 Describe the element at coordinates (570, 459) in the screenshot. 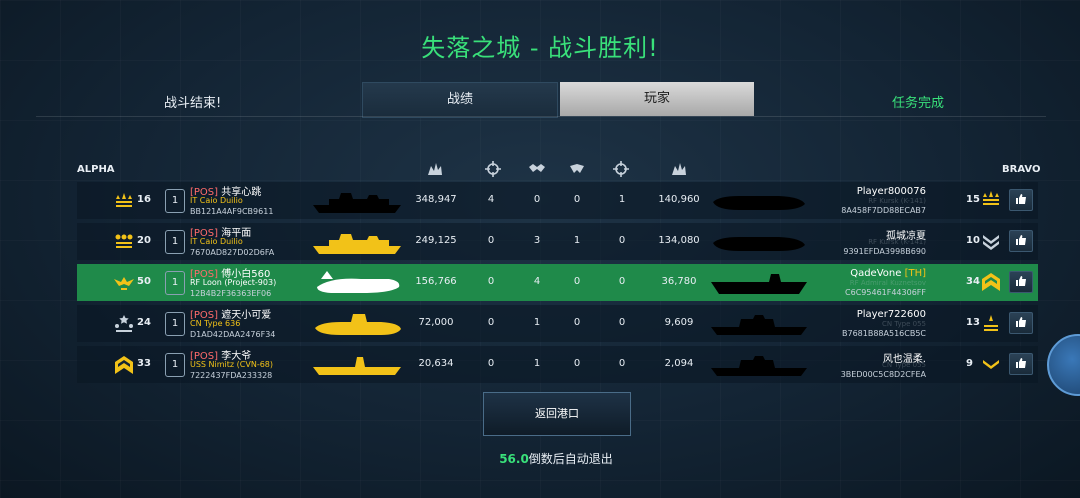

I see `countdown-text: 倒数后自动退出` at that location.